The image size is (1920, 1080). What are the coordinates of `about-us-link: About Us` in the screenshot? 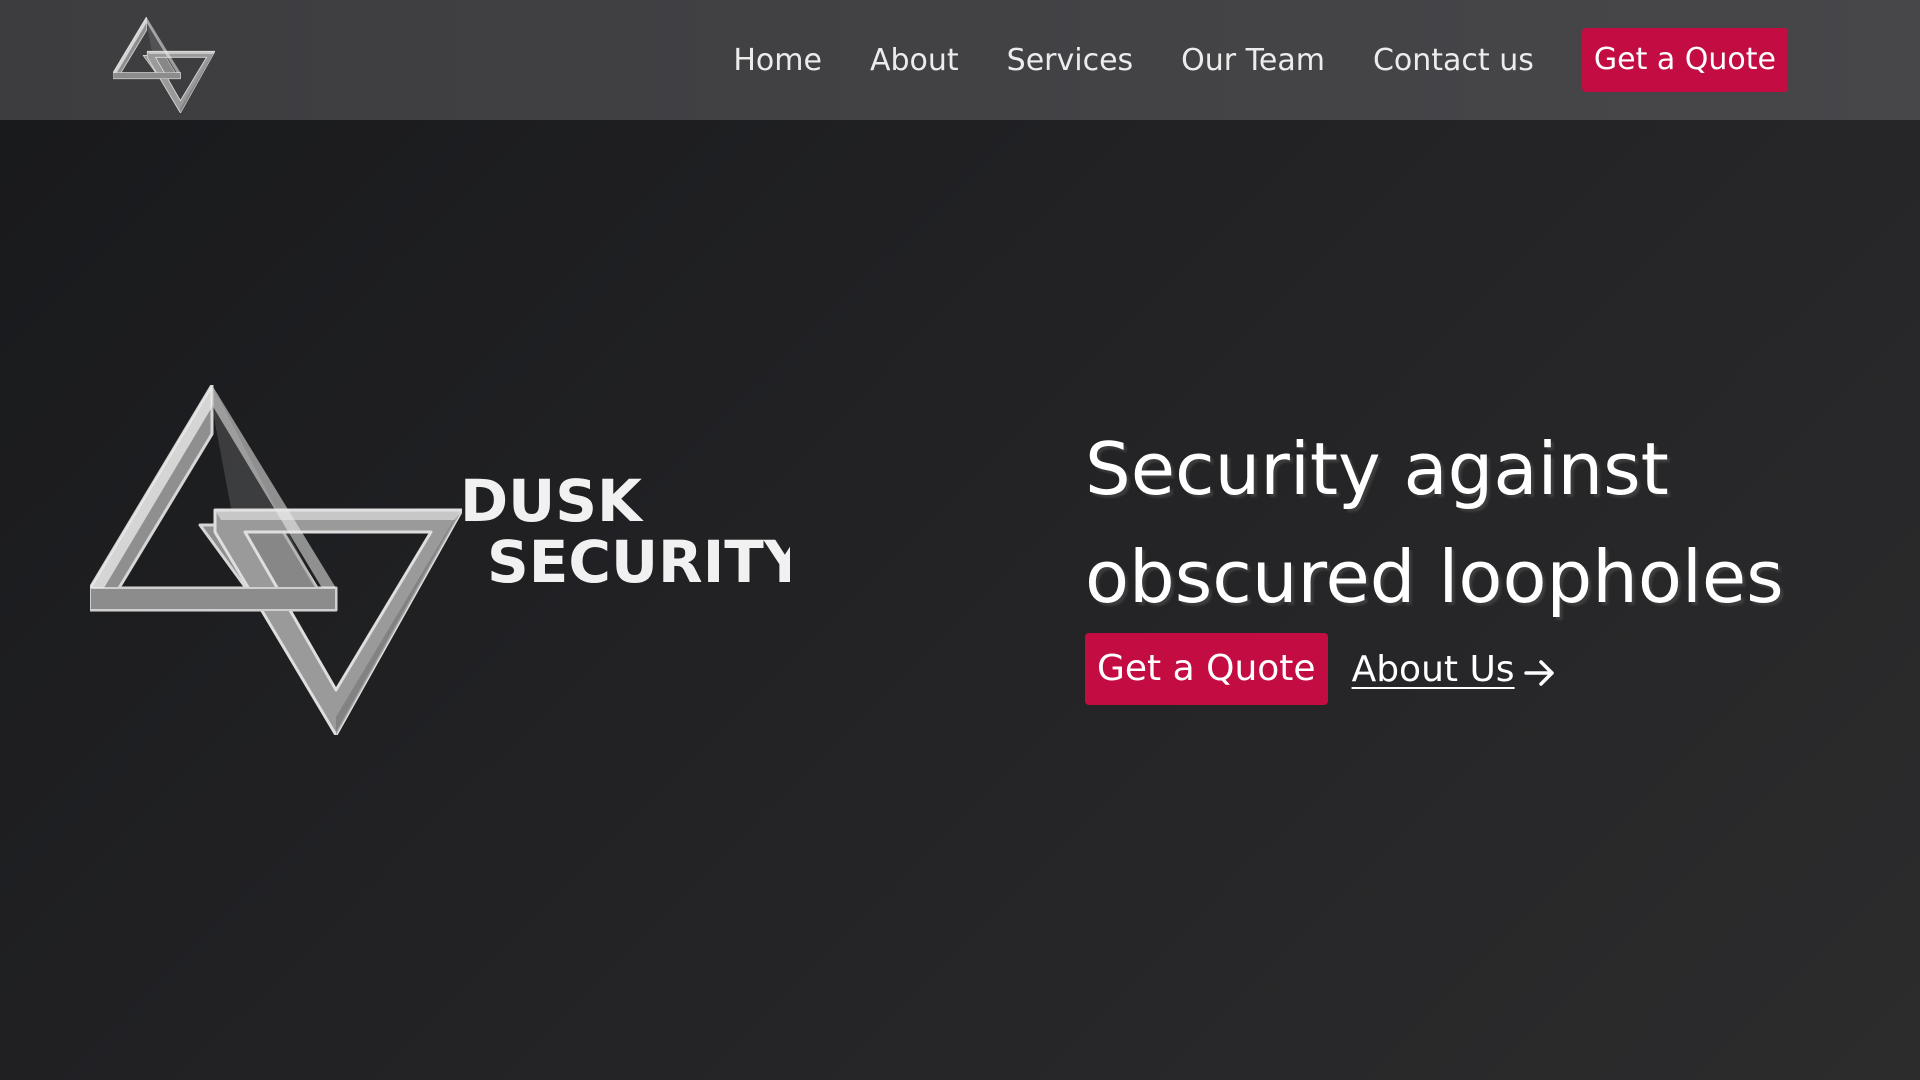 It's located at (1454, 669).